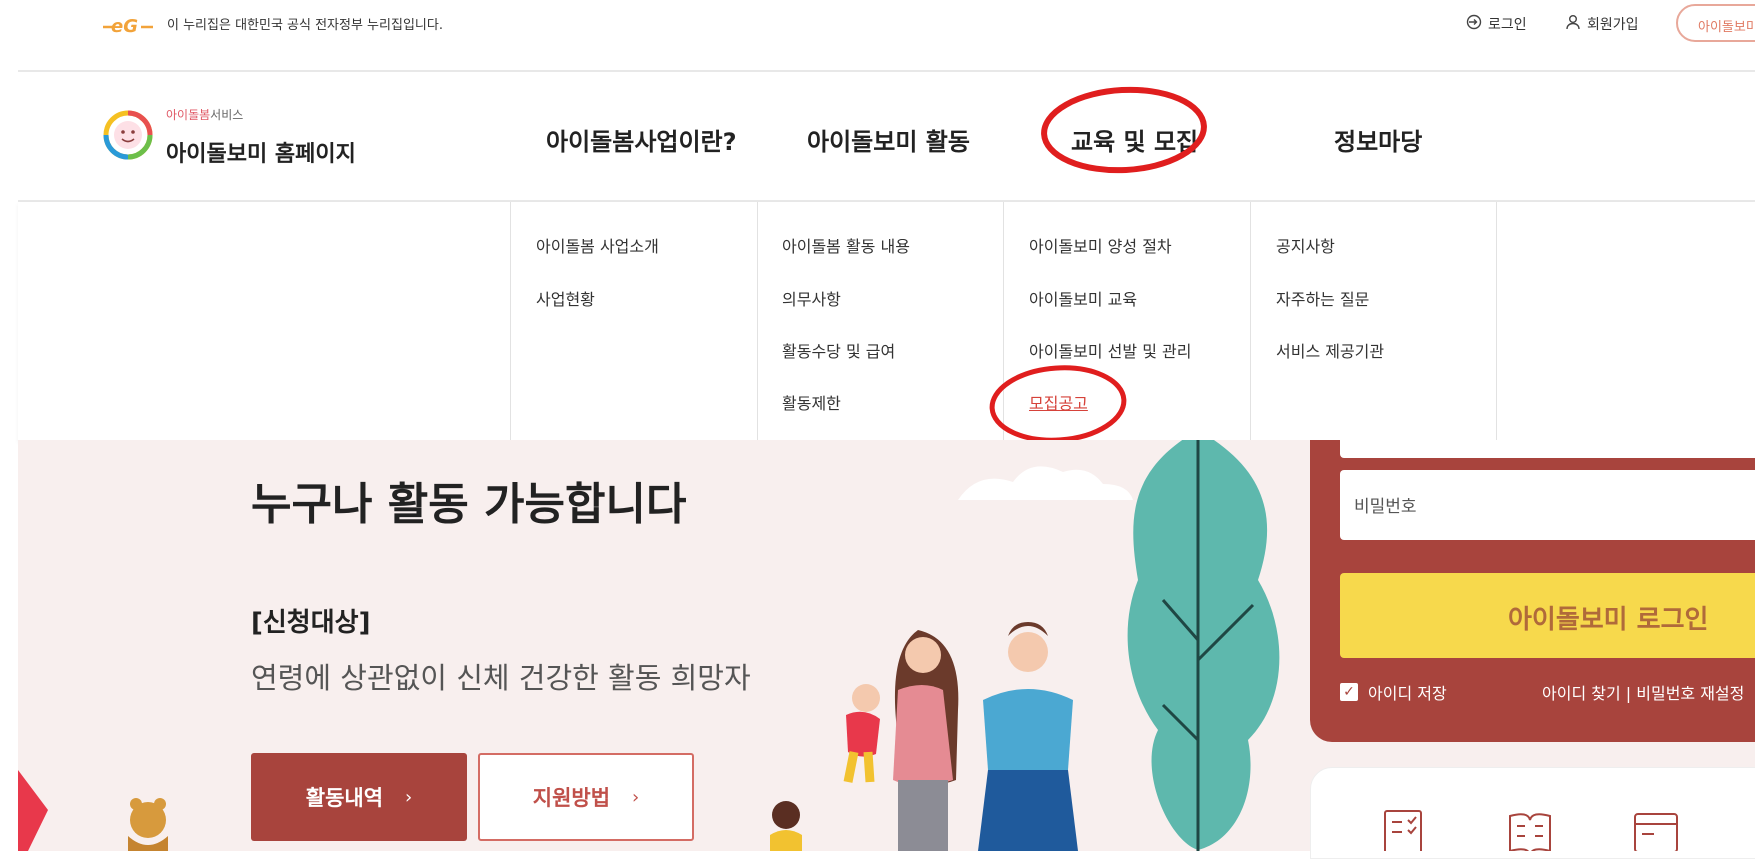  Describe the element at coordinates (1378, 139) in the screenshot. I see `nav-info: 정보마당` at that location.